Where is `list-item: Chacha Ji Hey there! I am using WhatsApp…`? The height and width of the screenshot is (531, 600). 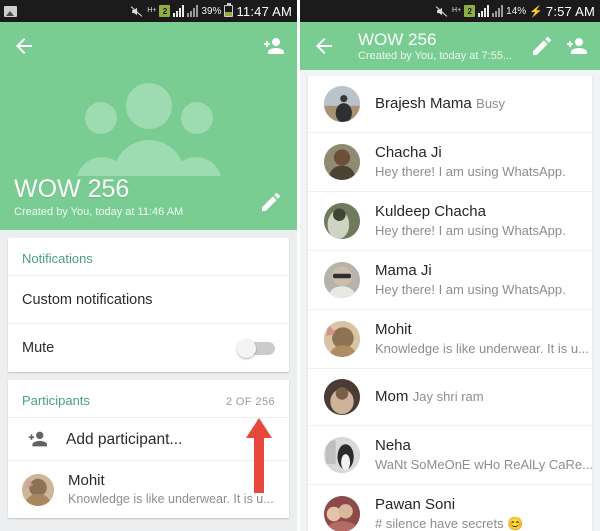 list-item: Chacha Ji Hey there! I am using WhatsApp… is located at coordinates (450, 162).